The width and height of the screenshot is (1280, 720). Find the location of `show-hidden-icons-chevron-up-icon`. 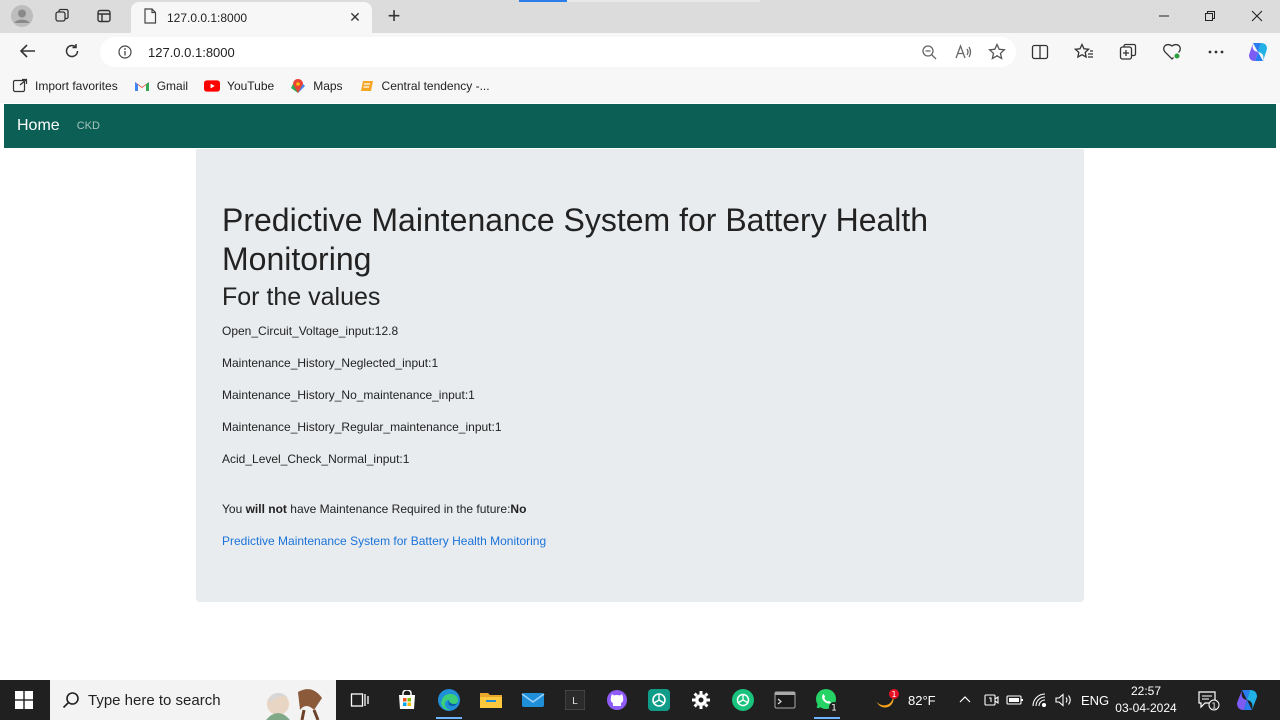

show-hidden-icons-chevron-up-icon is located at coordinates (965, 700).